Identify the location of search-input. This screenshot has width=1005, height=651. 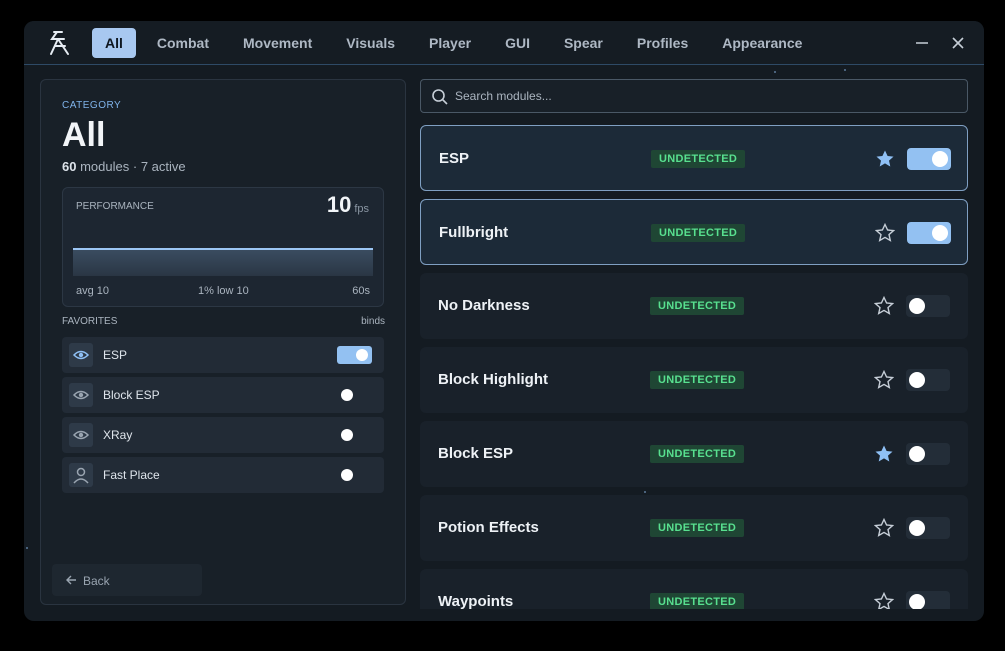
(705, 96).